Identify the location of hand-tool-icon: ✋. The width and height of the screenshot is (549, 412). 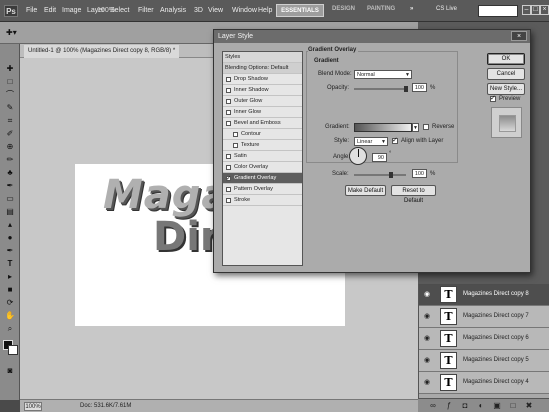
(10, 315).